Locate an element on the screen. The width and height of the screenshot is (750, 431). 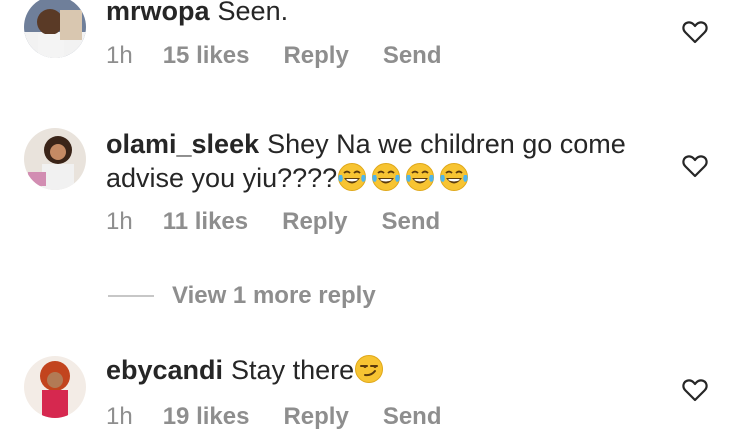
comment-username: olami_sleek is located at coordinates (182, 144).